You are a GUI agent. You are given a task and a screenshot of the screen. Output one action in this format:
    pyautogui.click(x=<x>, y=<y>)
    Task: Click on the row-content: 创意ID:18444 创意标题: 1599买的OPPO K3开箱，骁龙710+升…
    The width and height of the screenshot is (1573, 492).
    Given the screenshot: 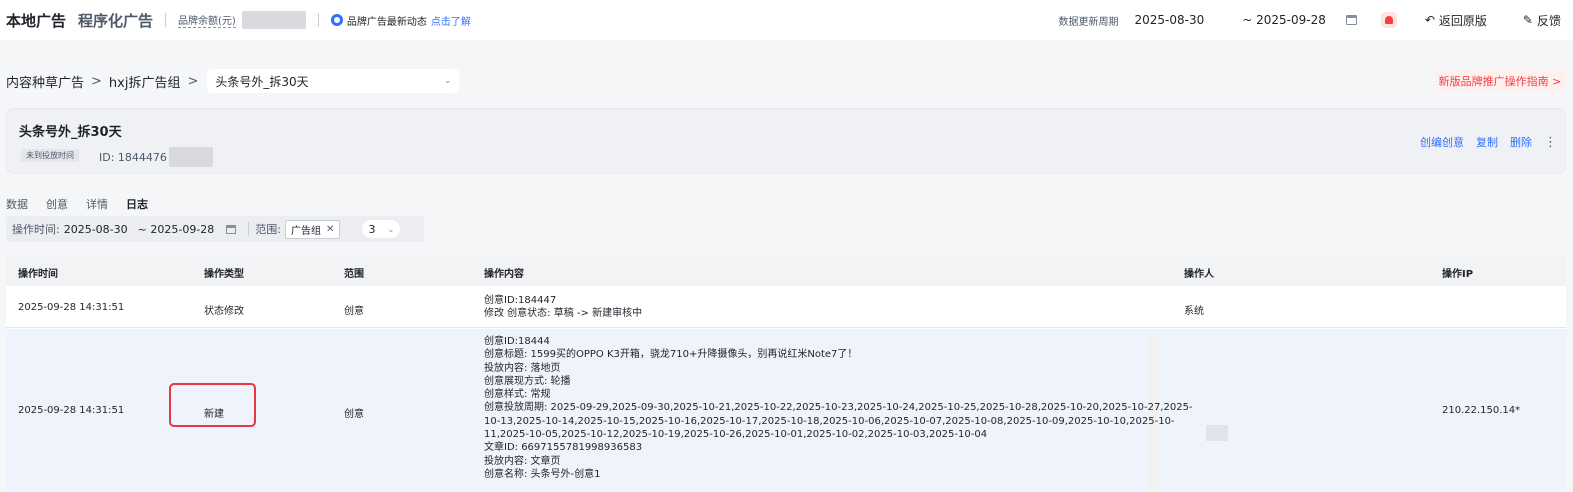 What is the action you would take?
    pyautogui.click(x=838, y=408)
    